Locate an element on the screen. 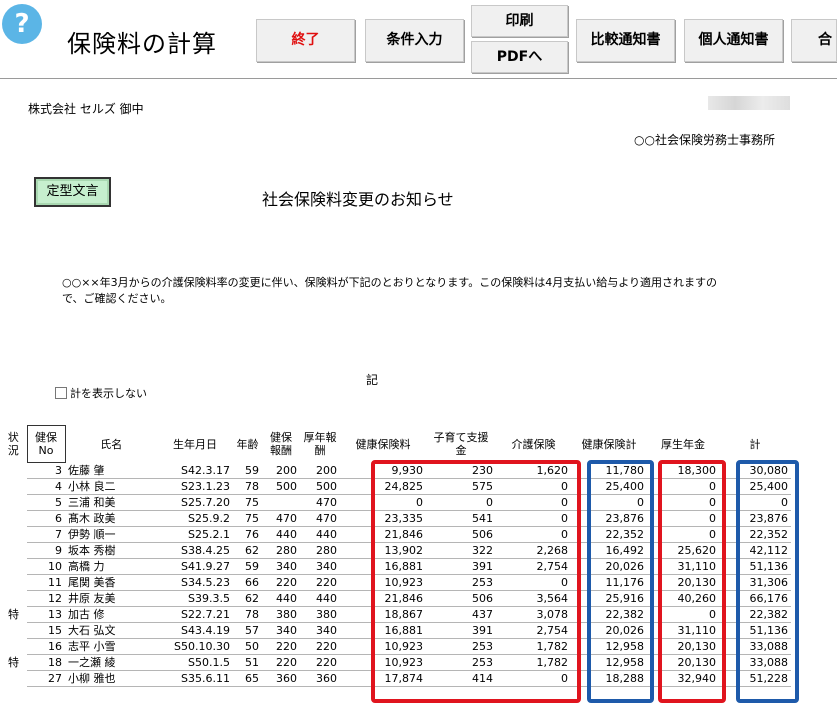 This screenshot has width=837, height=707. row-kenpo-salary: 380 is located at coordinates (281, 614).